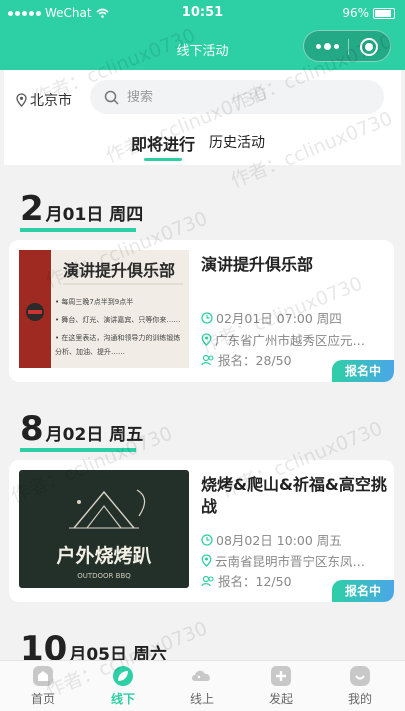 The width and height of the screenshot is (405, 711). I want to click on tab-history: 历史活动, so click(237, 142).